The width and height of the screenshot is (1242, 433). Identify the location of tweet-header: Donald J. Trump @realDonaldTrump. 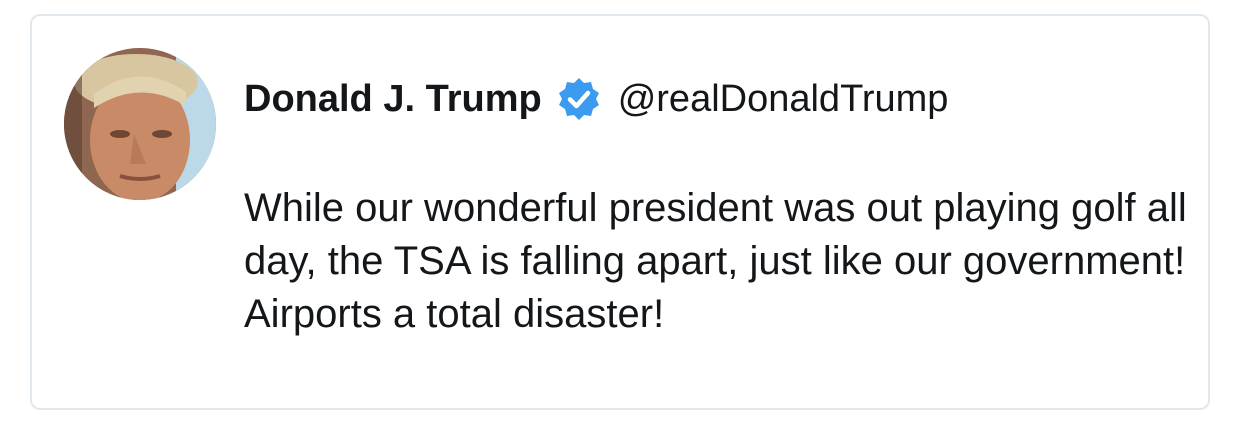
(596, 99).